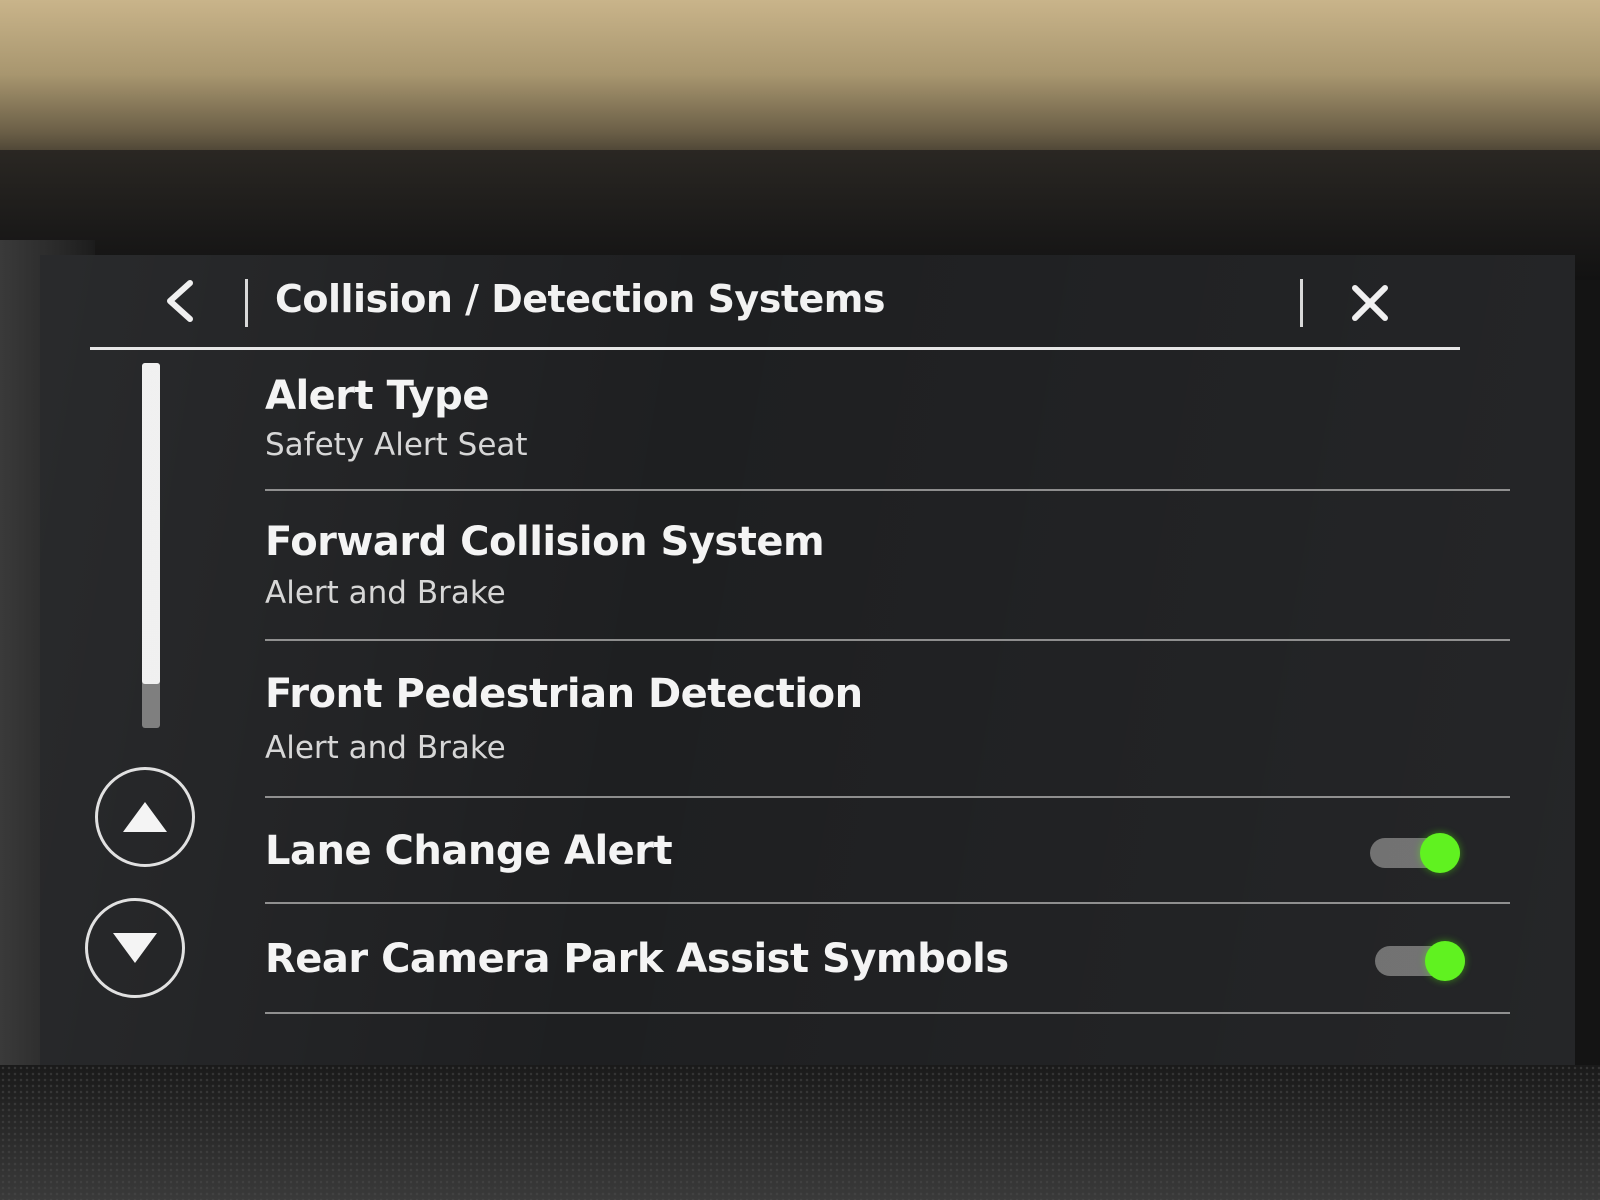 Image resolution: width=1600 pixels, height=1200 pixels. Describe the element at coordinates (887, 570) in the screenshot. I see `list-item-forward-collision-system: Forward Collision System Alert and Brake` at that location.